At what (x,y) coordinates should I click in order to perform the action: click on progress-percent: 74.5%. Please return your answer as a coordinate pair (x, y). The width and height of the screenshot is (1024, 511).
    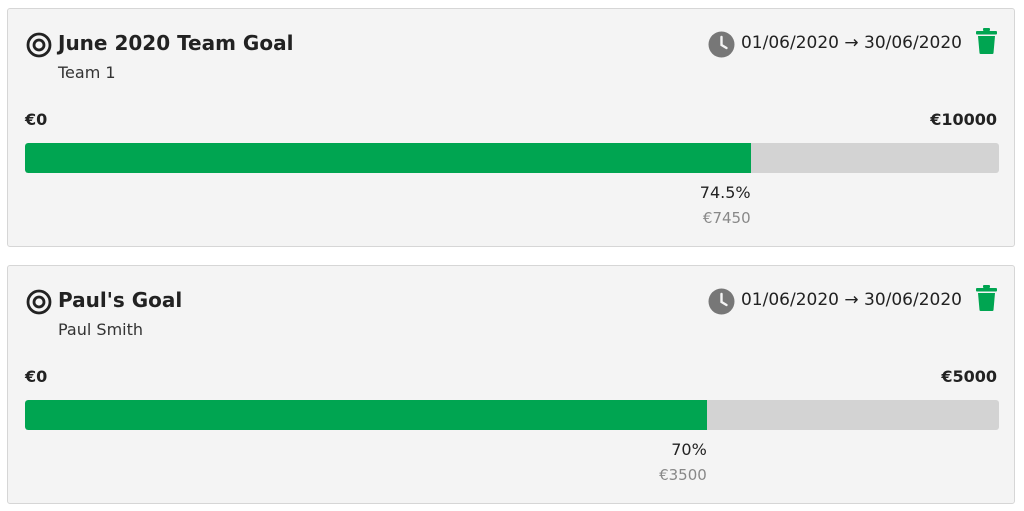
    Looking at the image, I should click on (725, 192).